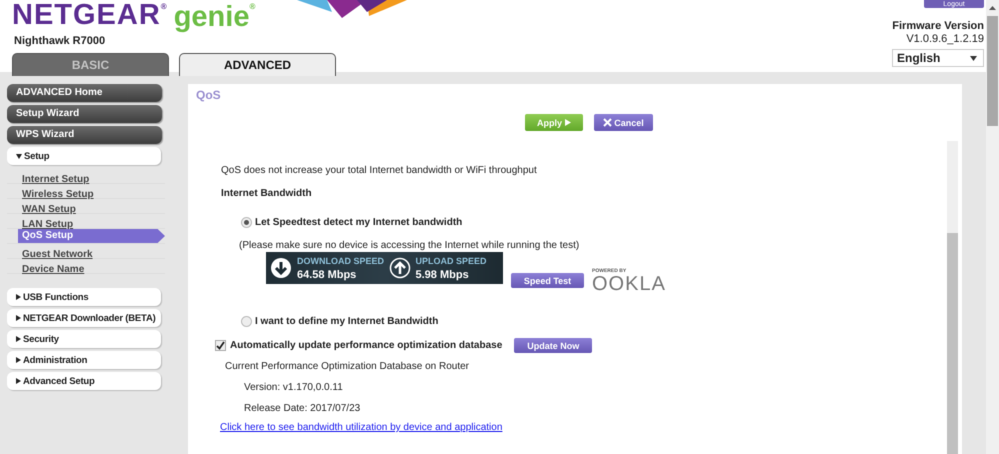  What do you see at coordinates (53, 270) in the screenshot?
I see `submenu-link: Device Name` at bounding box center [53, 270].